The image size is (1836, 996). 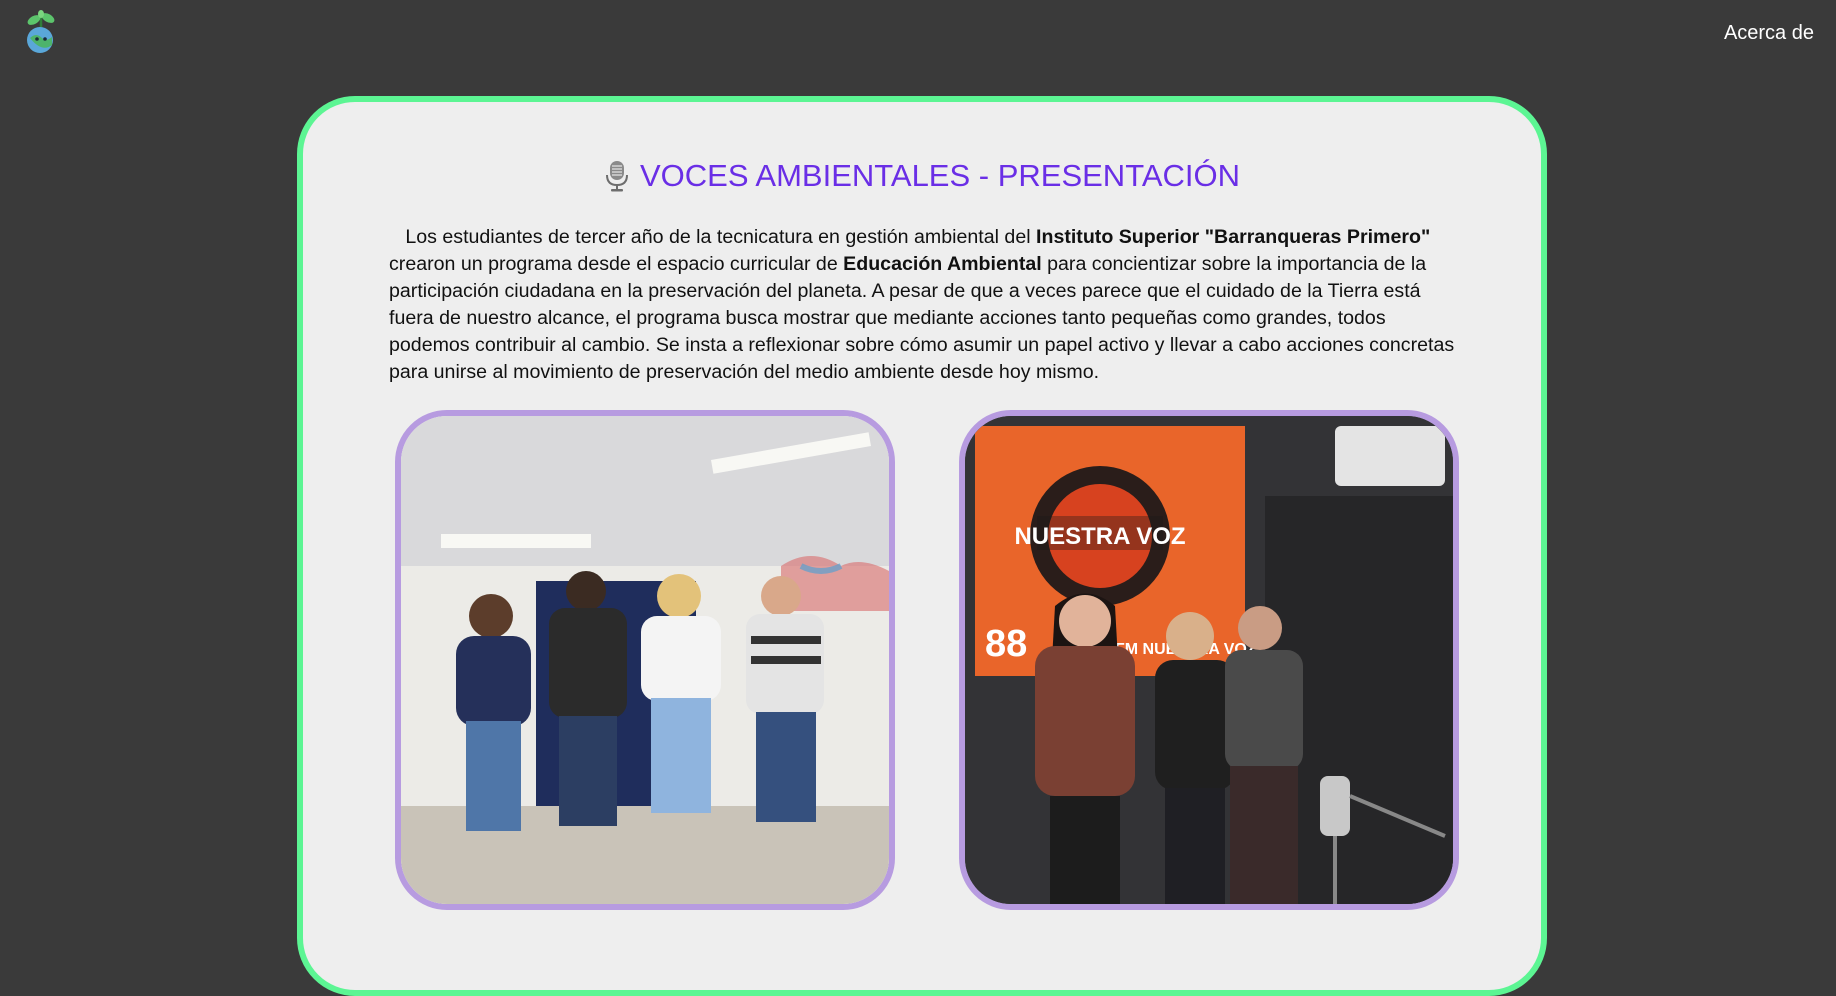 What do you see at coordinates (42, 32) in the screenshot?
I see `plant-globe-logo-icon` at bounding box center [42, 32].